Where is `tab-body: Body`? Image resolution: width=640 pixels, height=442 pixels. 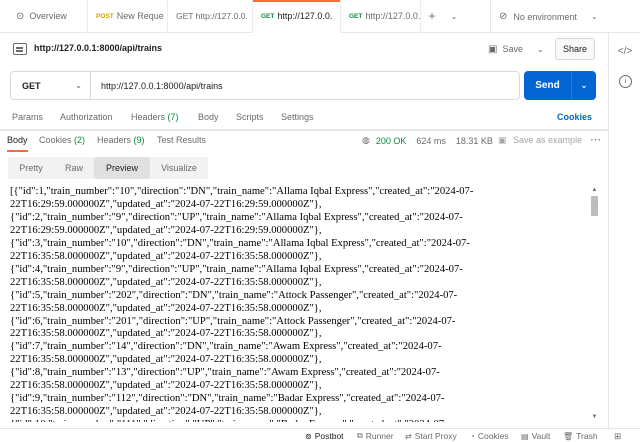 tab-body: Body is located at coordinates (208, 117).